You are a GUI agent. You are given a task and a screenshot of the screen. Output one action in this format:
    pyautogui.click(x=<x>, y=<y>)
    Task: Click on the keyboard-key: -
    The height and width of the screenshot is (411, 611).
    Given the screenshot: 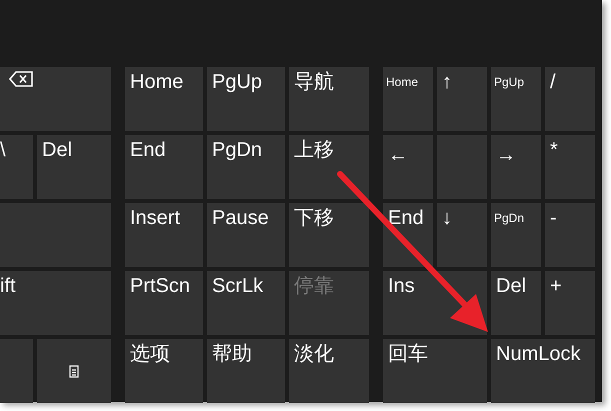 What is the action you would take?
    pyautogui.click(x=570, y=235)
    